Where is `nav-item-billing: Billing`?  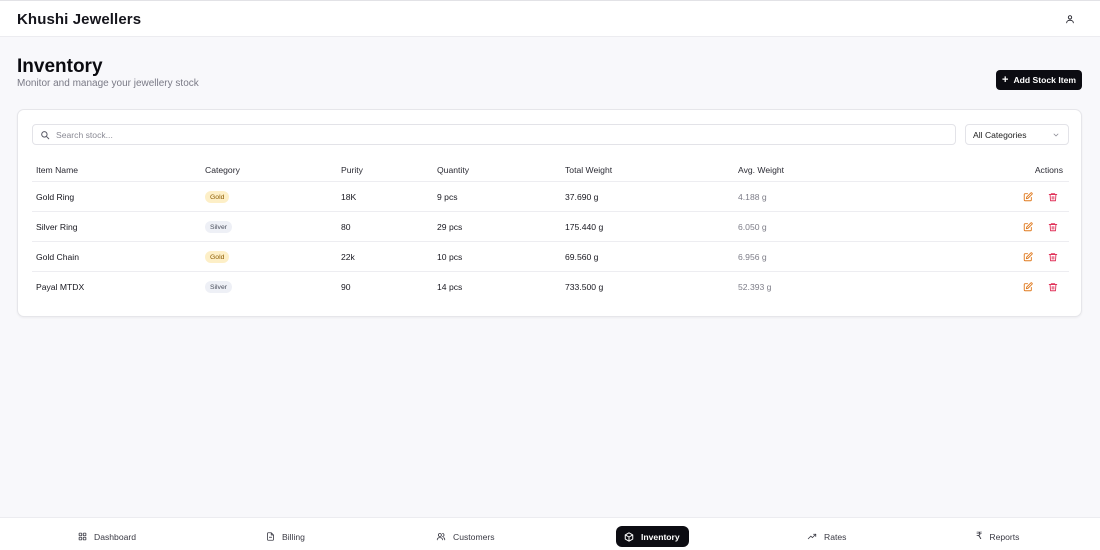
nav-item-billing: Billing is located at coordinates (285, 536).